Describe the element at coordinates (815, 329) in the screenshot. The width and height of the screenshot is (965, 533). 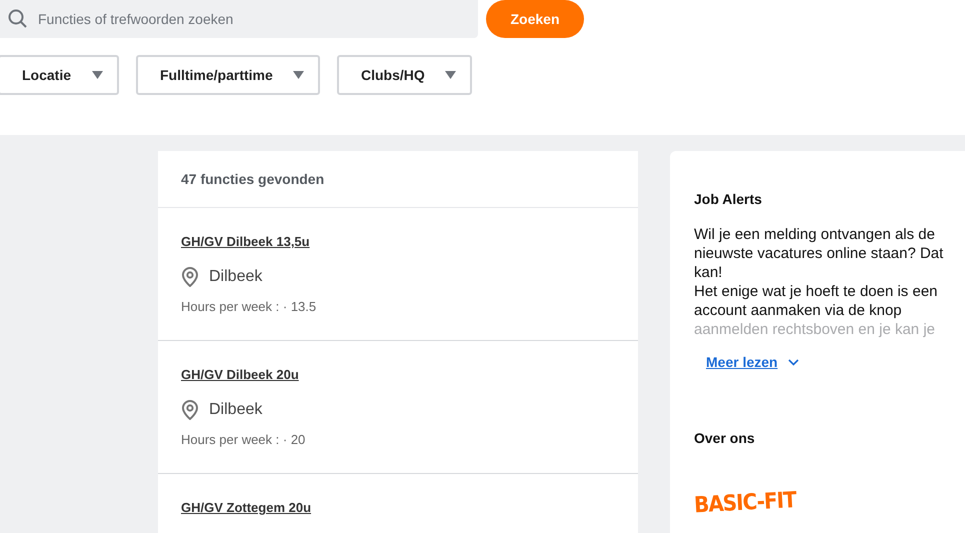
I see `faded-text: aanmelden rechtsboven en je kan je` at that location.